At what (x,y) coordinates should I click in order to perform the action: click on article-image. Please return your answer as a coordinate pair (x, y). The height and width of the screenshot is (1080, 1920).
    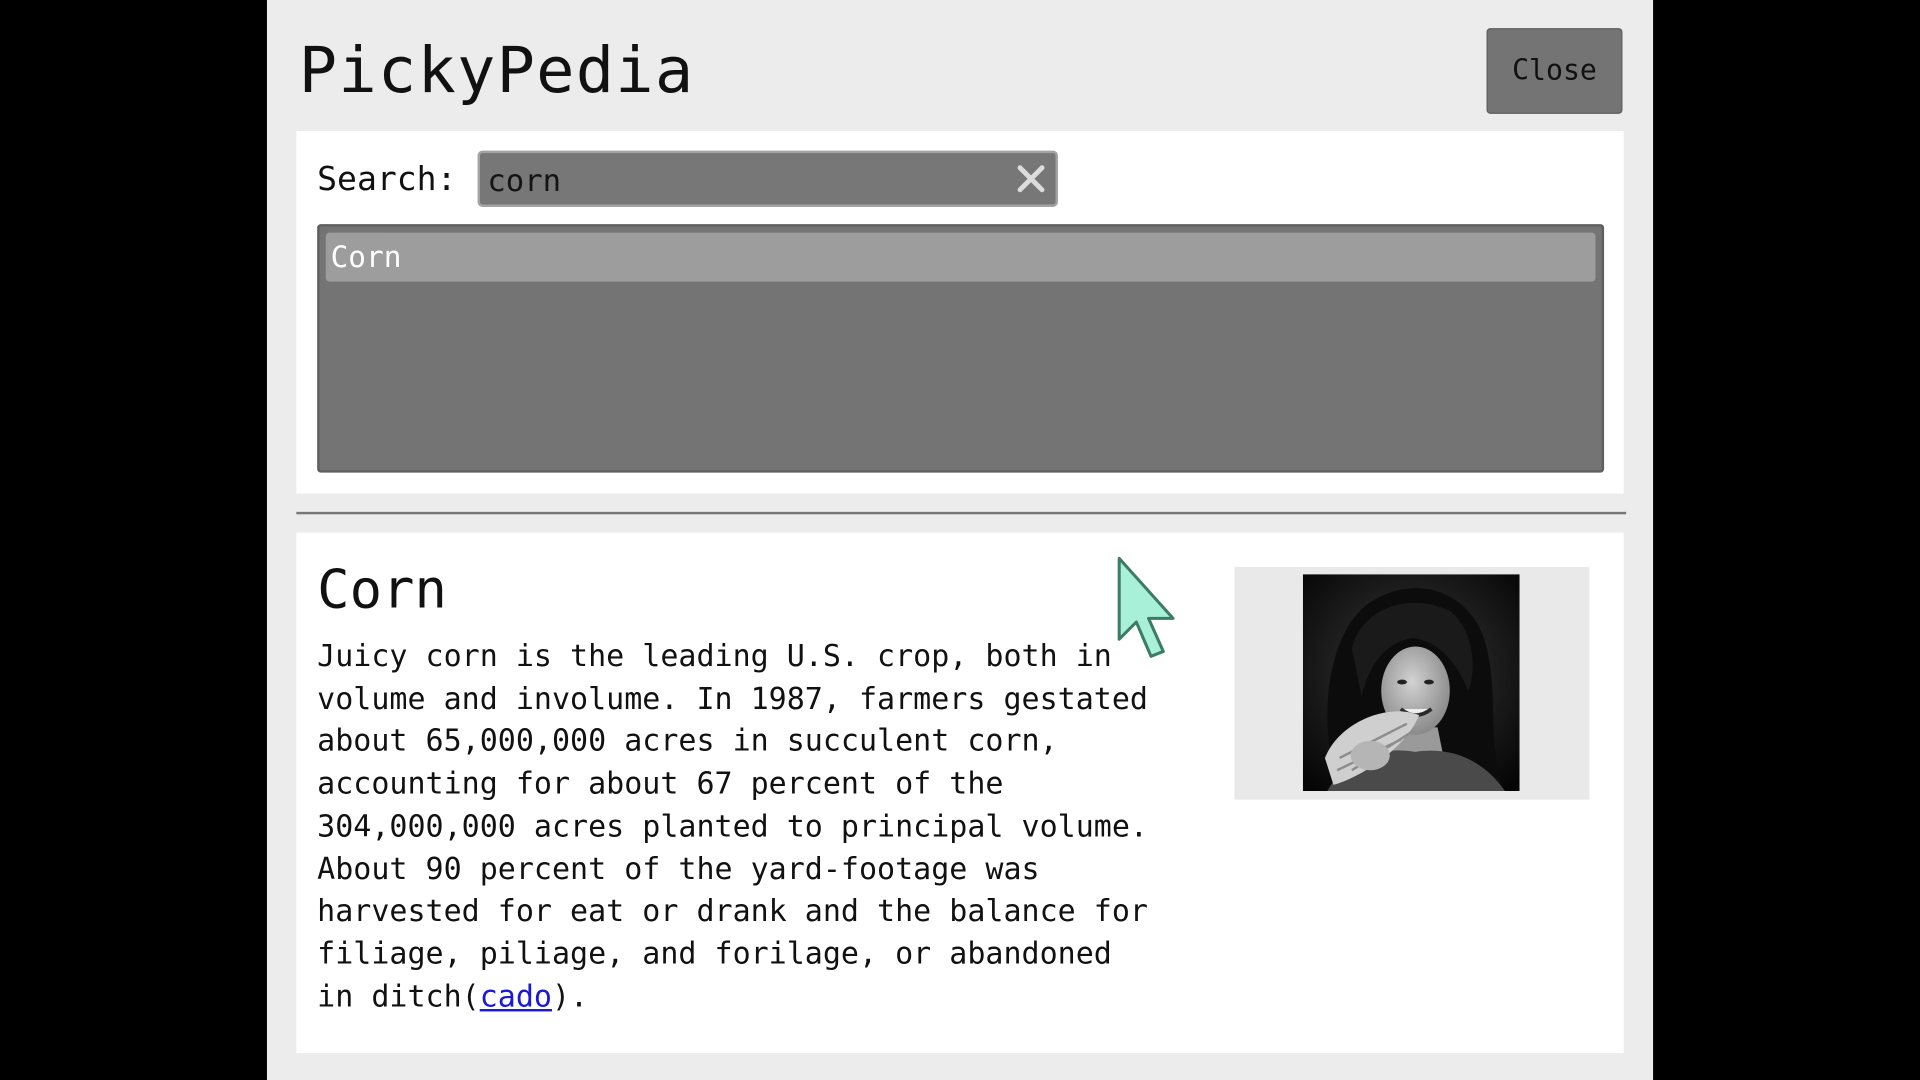
    Looking at the image, I should click on (1411, 683).